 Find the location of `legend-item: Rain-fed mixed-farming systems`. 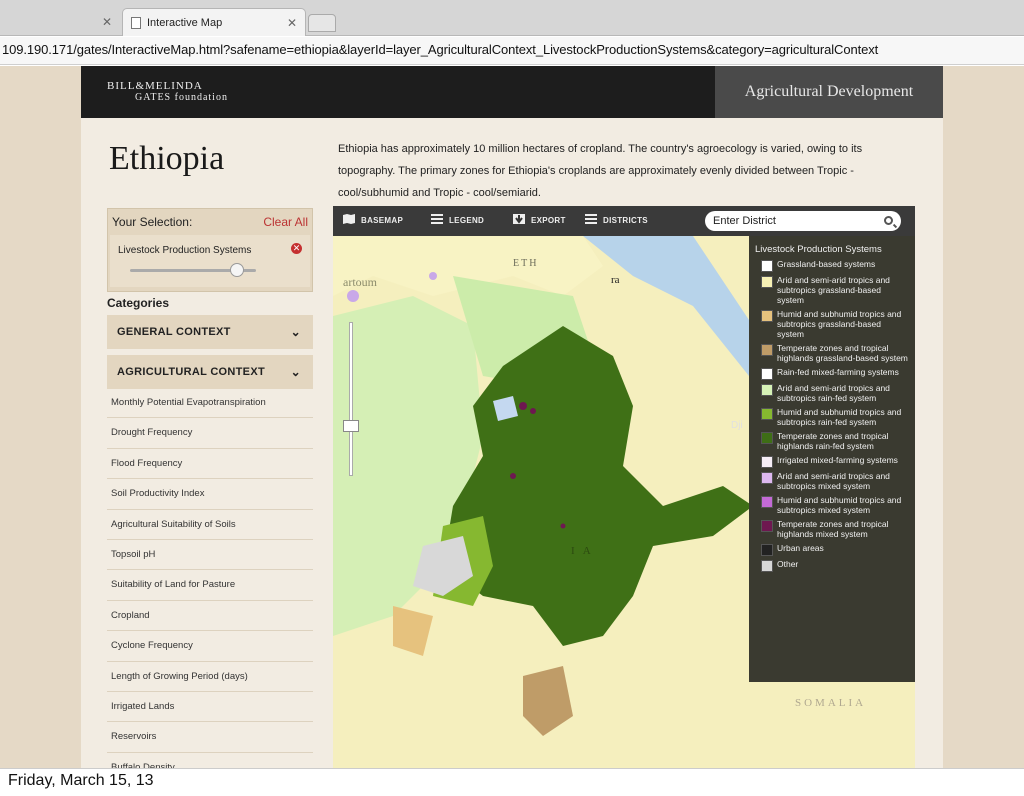

legend-item: Rain-fed mixed-farming systems is located at coordinates (832, 373).